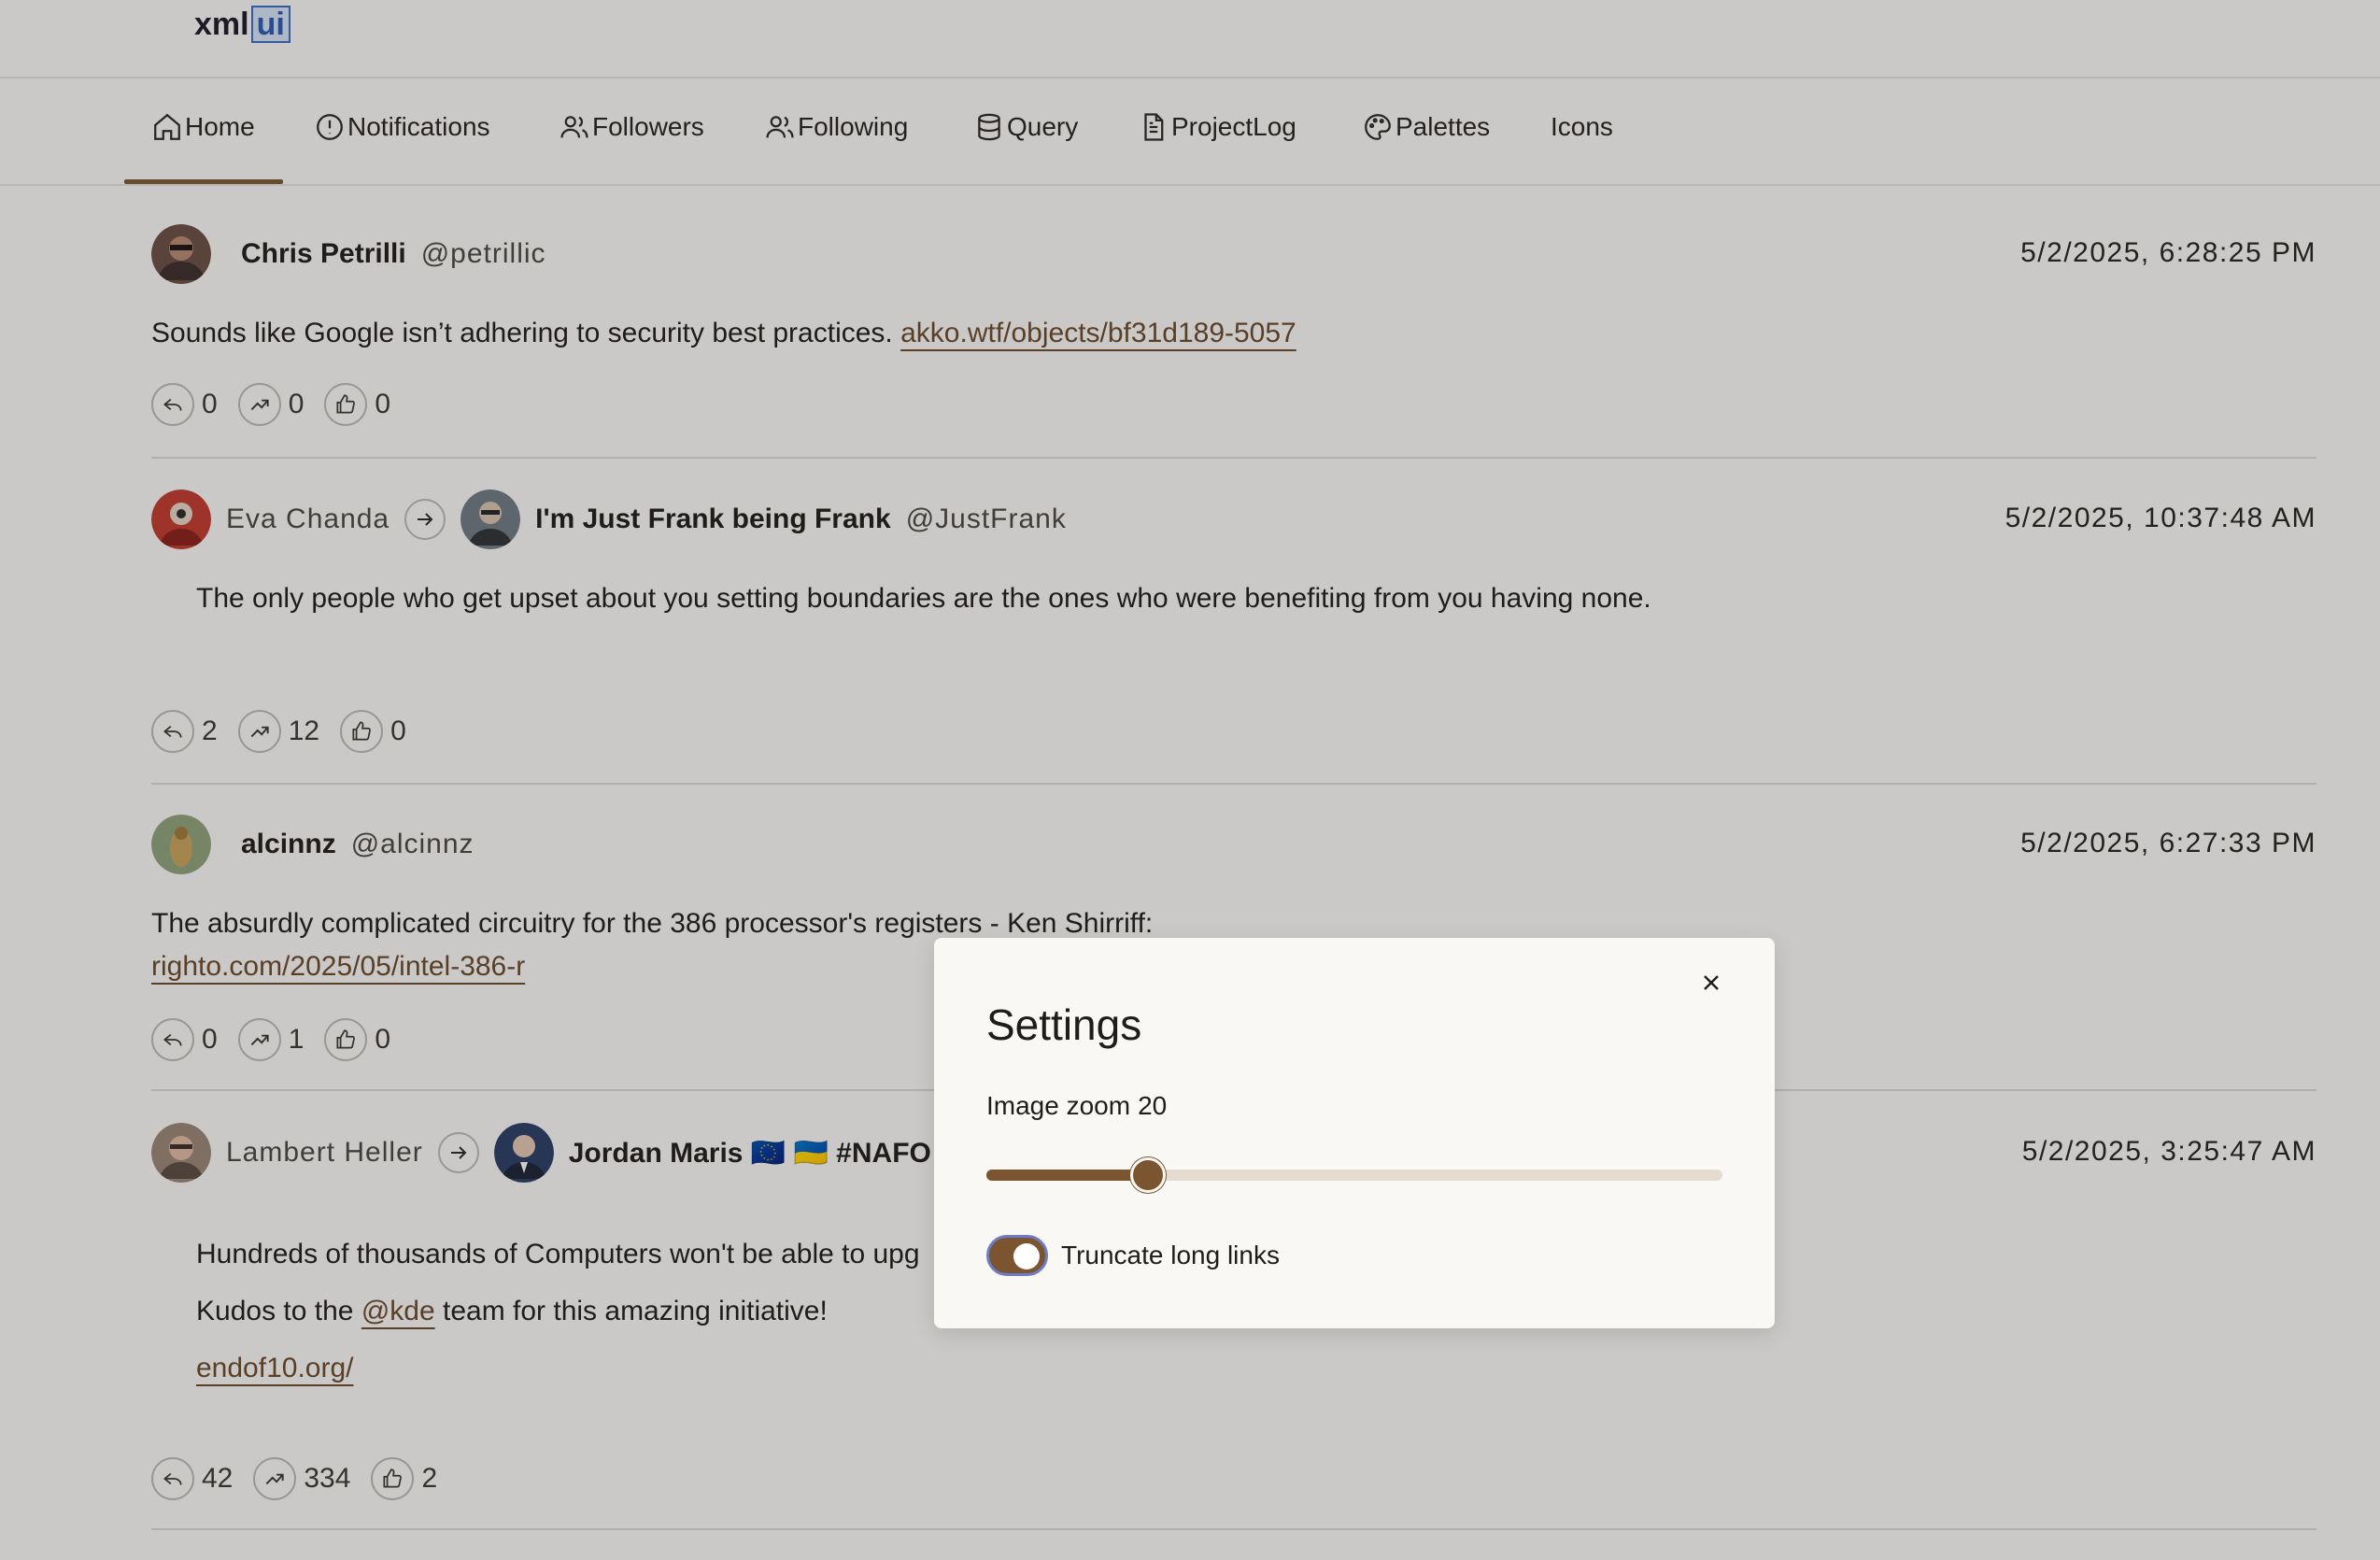  What do you see at coordinates (1354, 1174) in the screenshot?
I see `image-zoom-slider` at bounding box center [1354, 1174].